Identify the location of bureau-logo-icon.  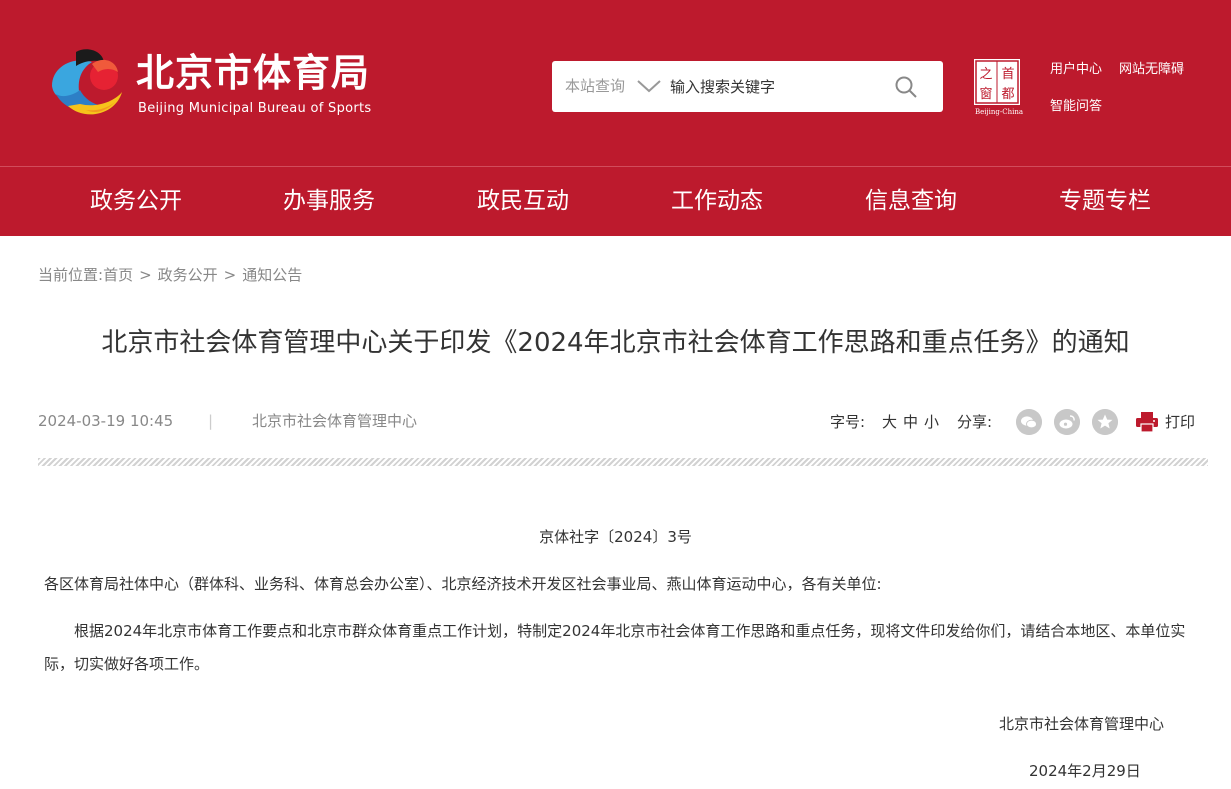
(86, 84).